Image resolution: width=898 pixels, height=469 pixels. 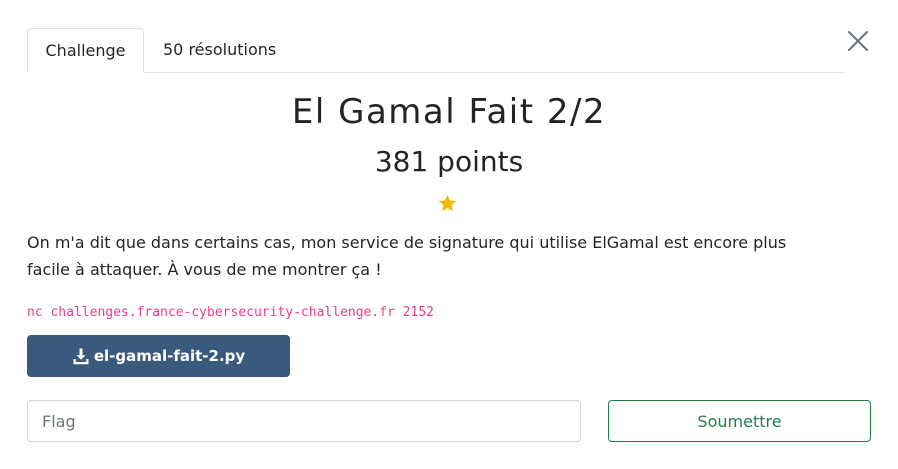 I want to click on tab-challenge: Challenge, so click(x=85, y=50).